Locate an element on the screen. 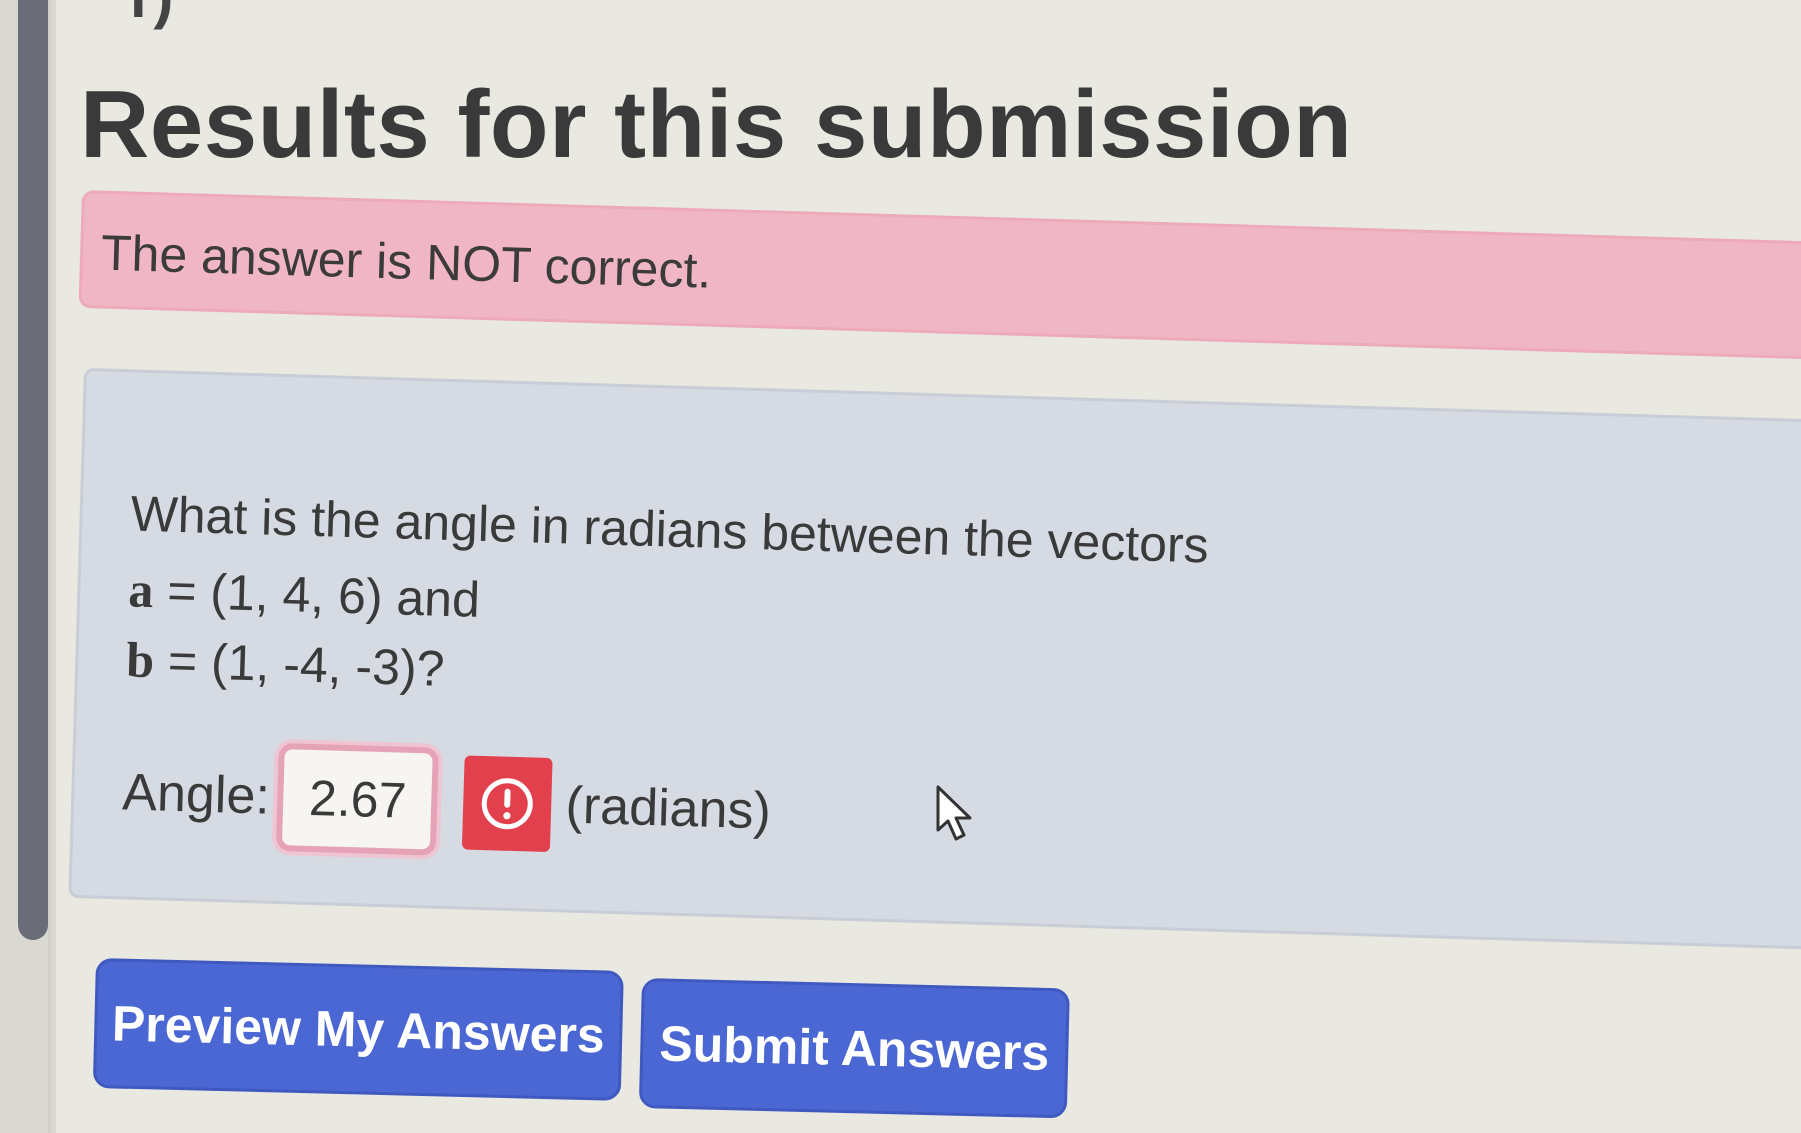 This screenshot has height=1133, width=1801. vector-b-symbol: b is located at coordinates (140, 660).